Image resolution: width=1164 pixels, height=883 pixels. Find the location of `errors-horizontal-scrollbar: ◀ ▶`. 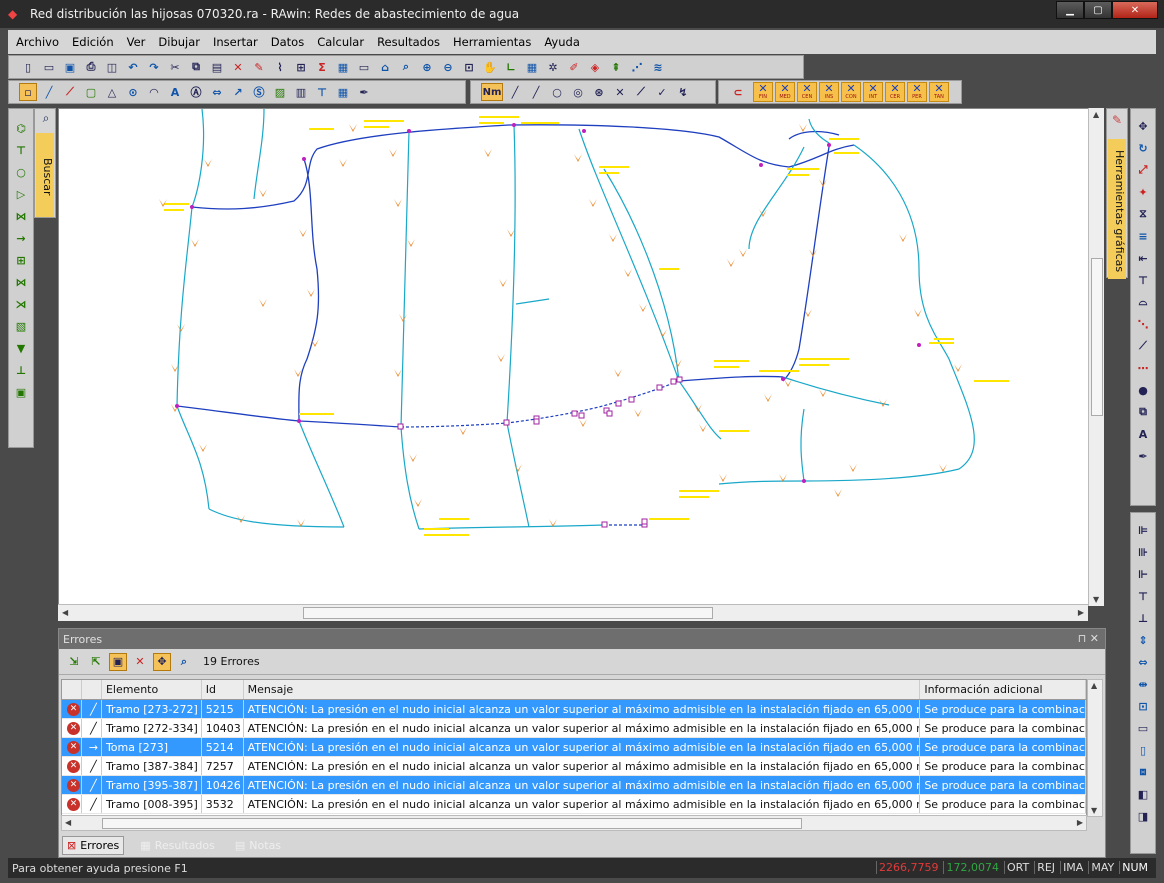

errors-horizontal-scrollbar: ◀ ▶ is located at coordinates (574, 823).